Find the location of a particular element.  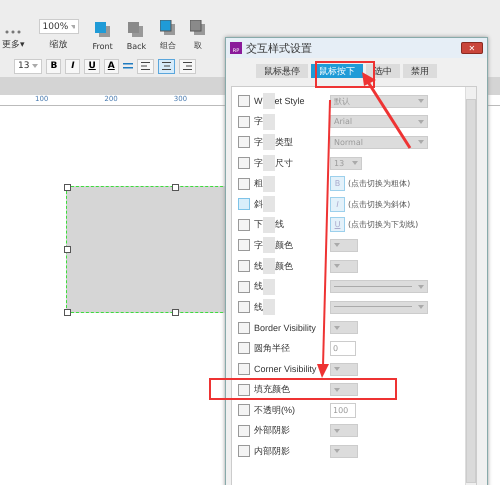

row-label: 圆角半径 is located at coordinates (272, 348).